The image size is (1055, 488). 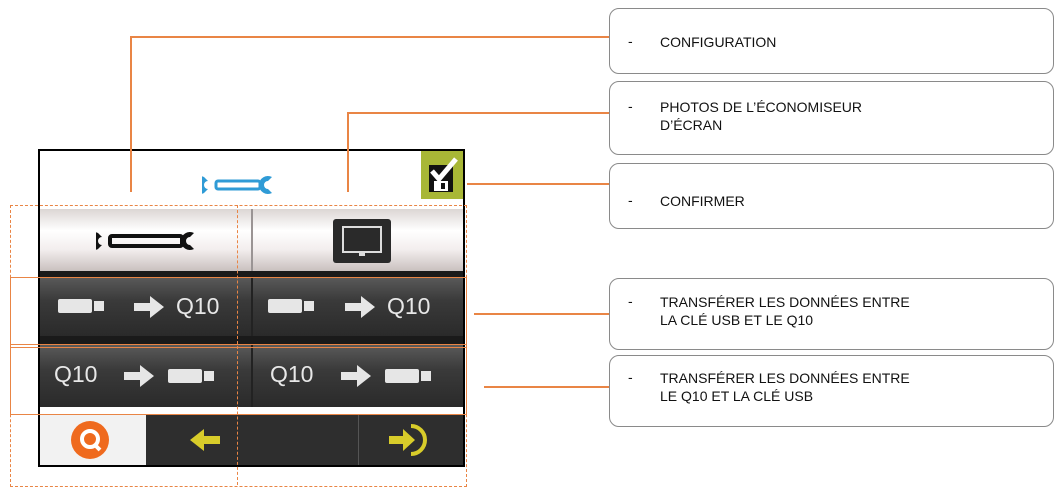 I want to click on top-bar, so click(x=251, y=180).